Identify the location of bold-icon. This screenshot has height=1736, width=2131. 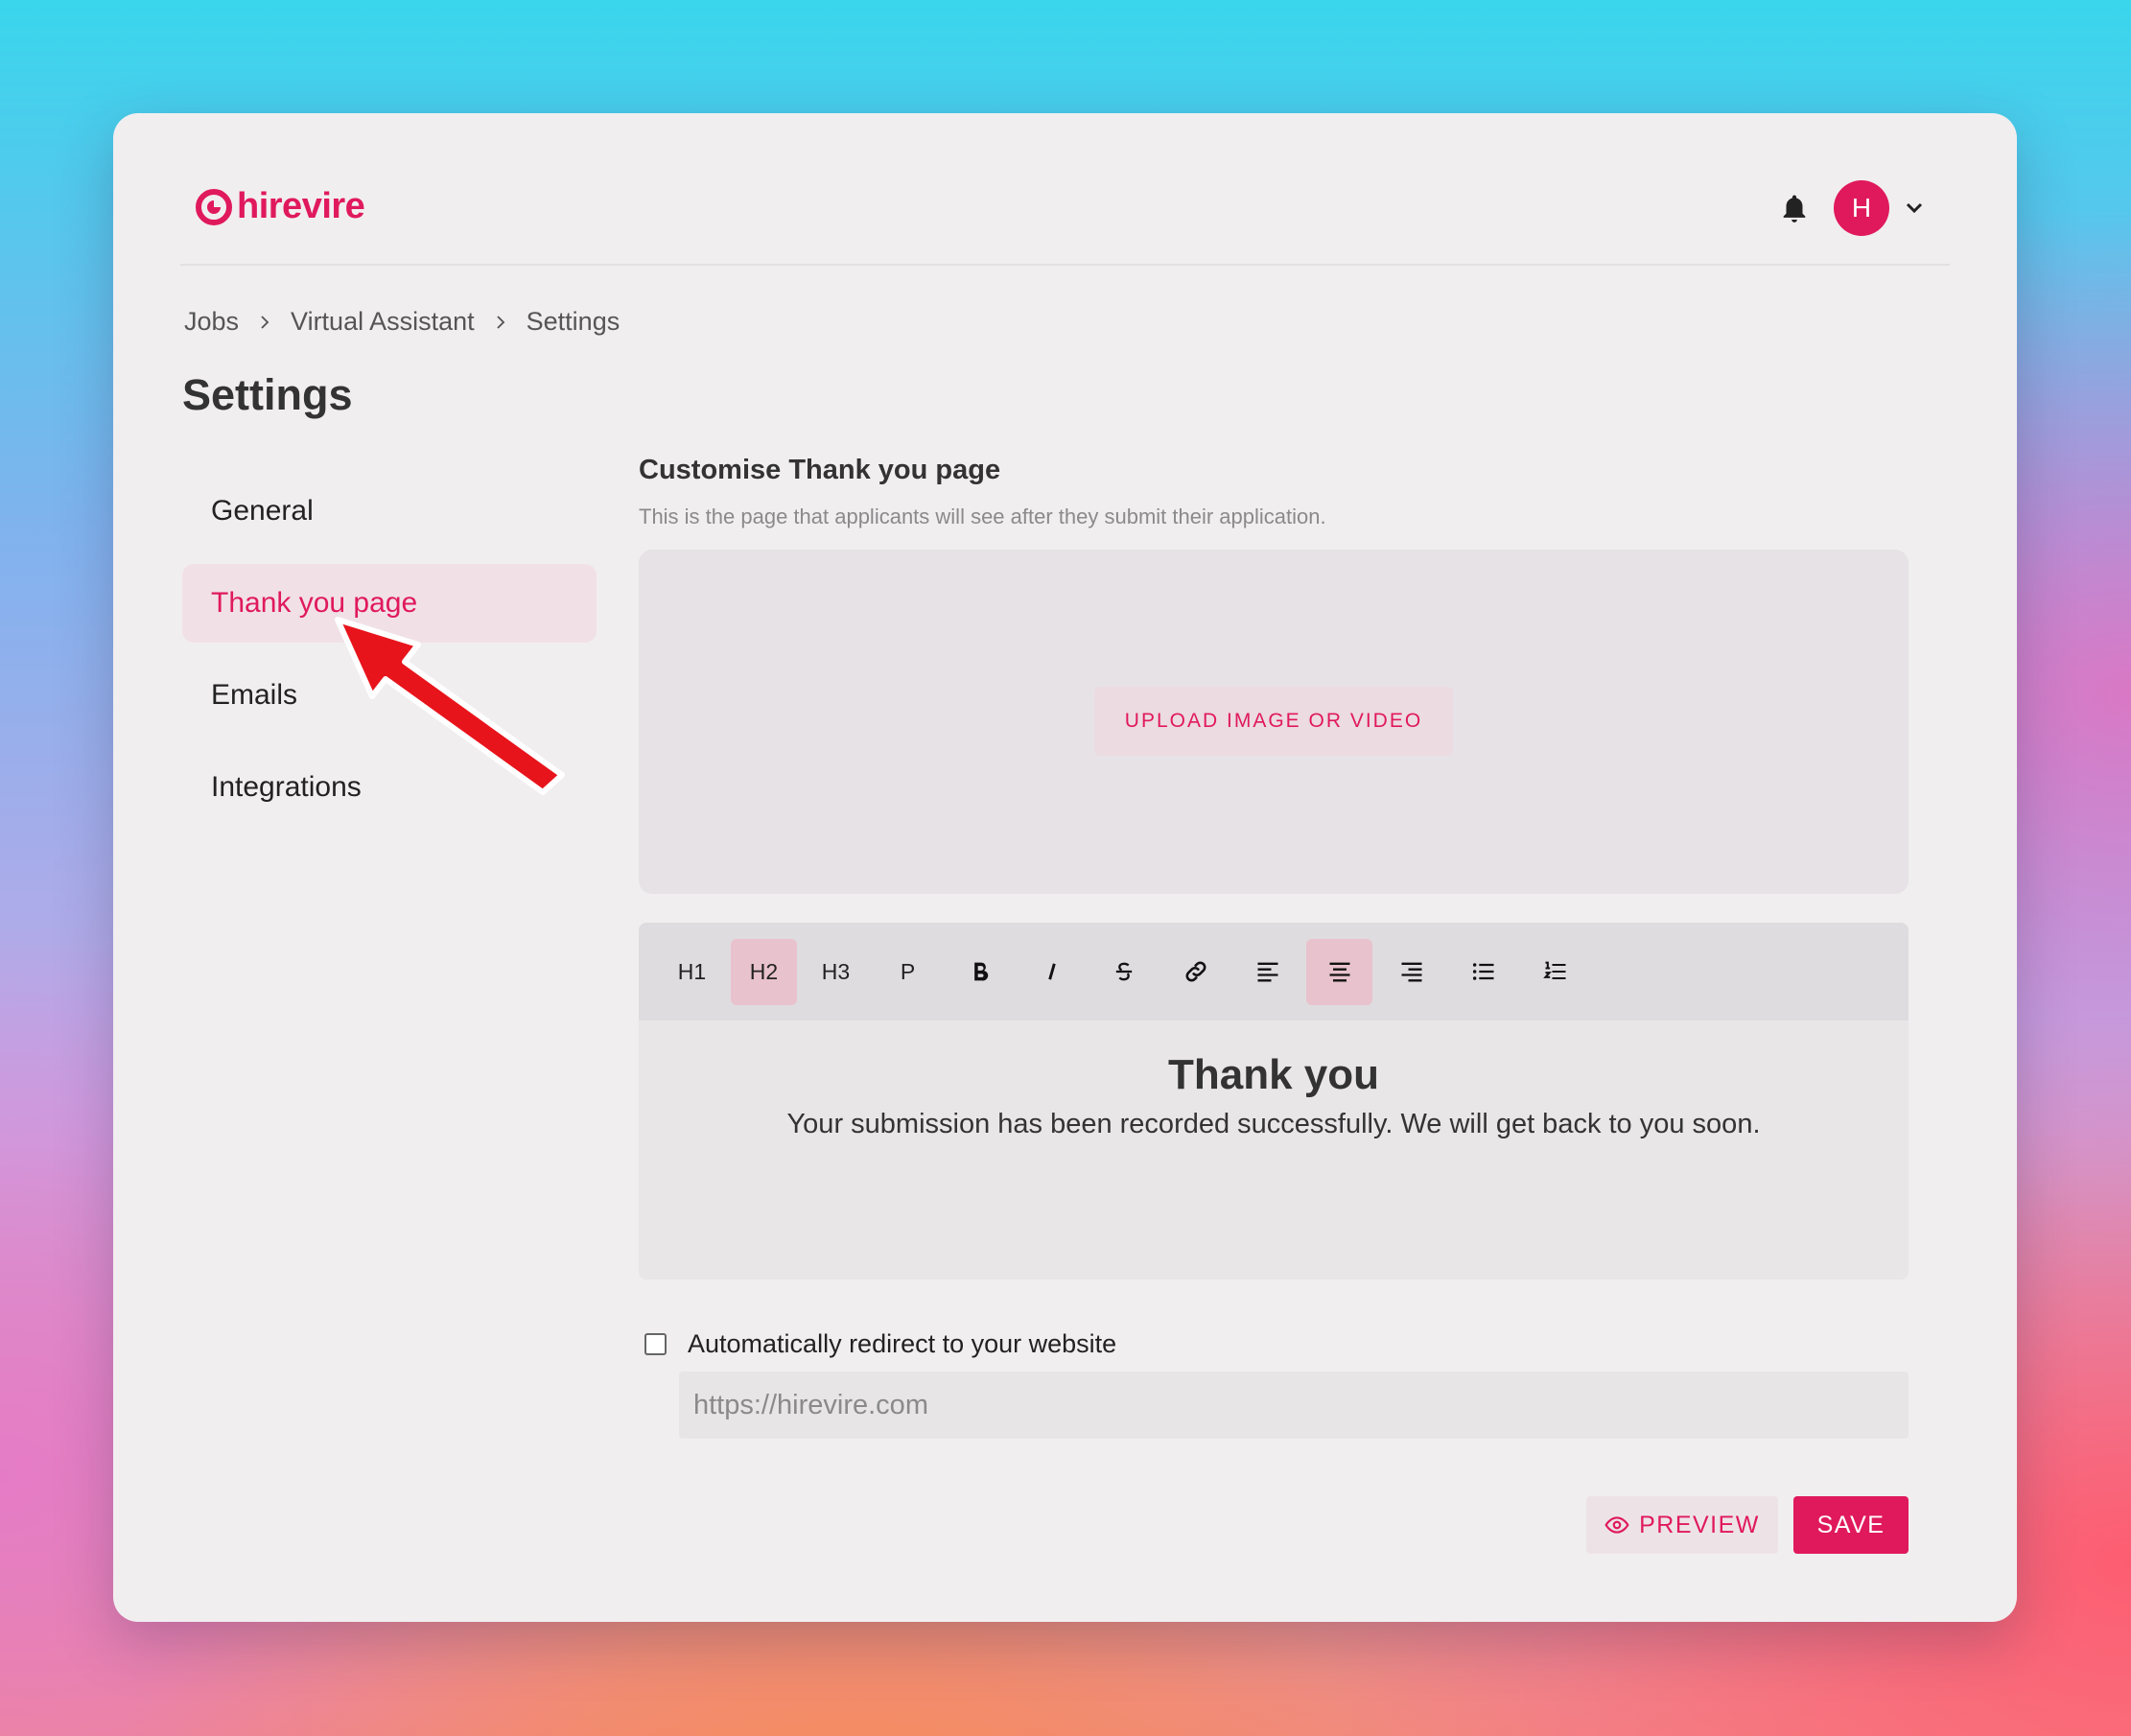
(980, 971).